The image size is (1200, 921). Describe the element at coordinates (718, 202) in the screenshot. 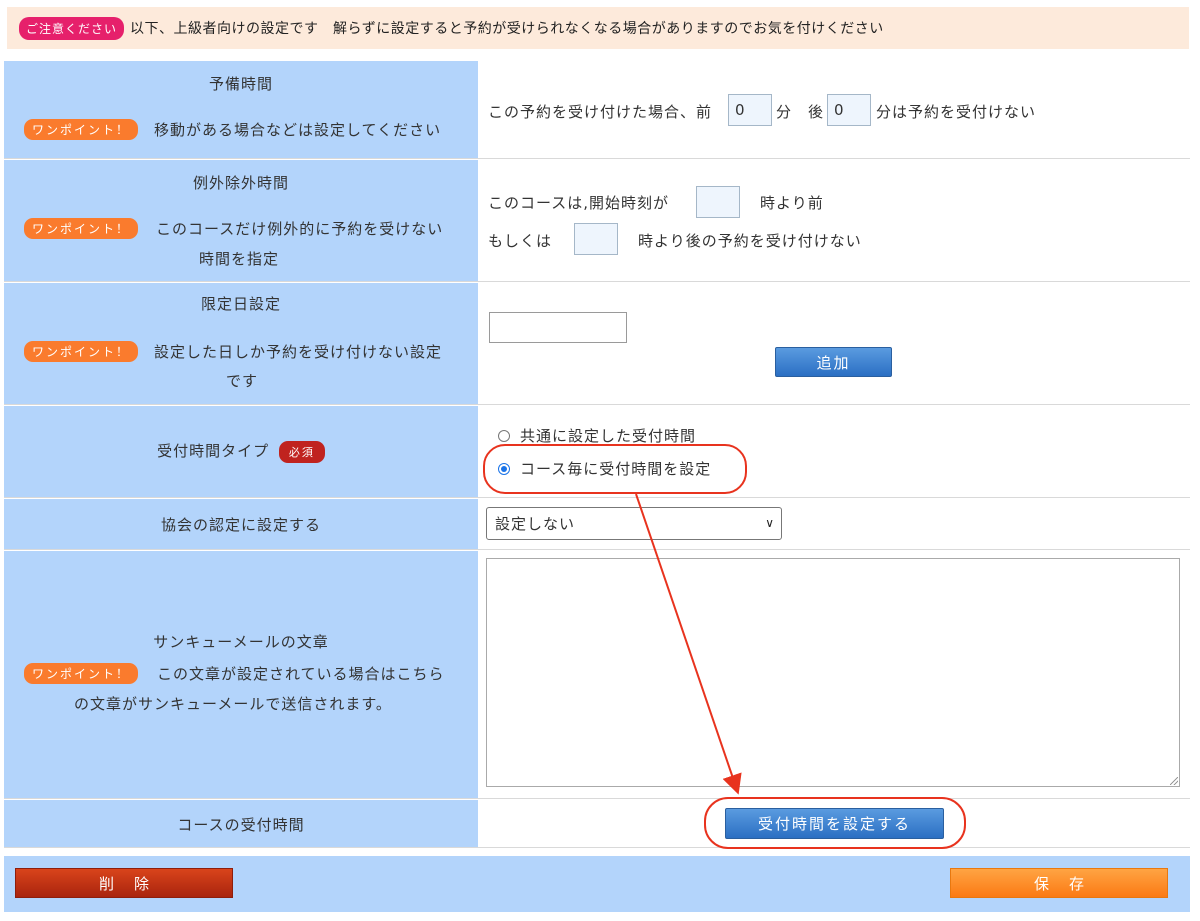

I see `exclusion-start-hour-input` at that location.